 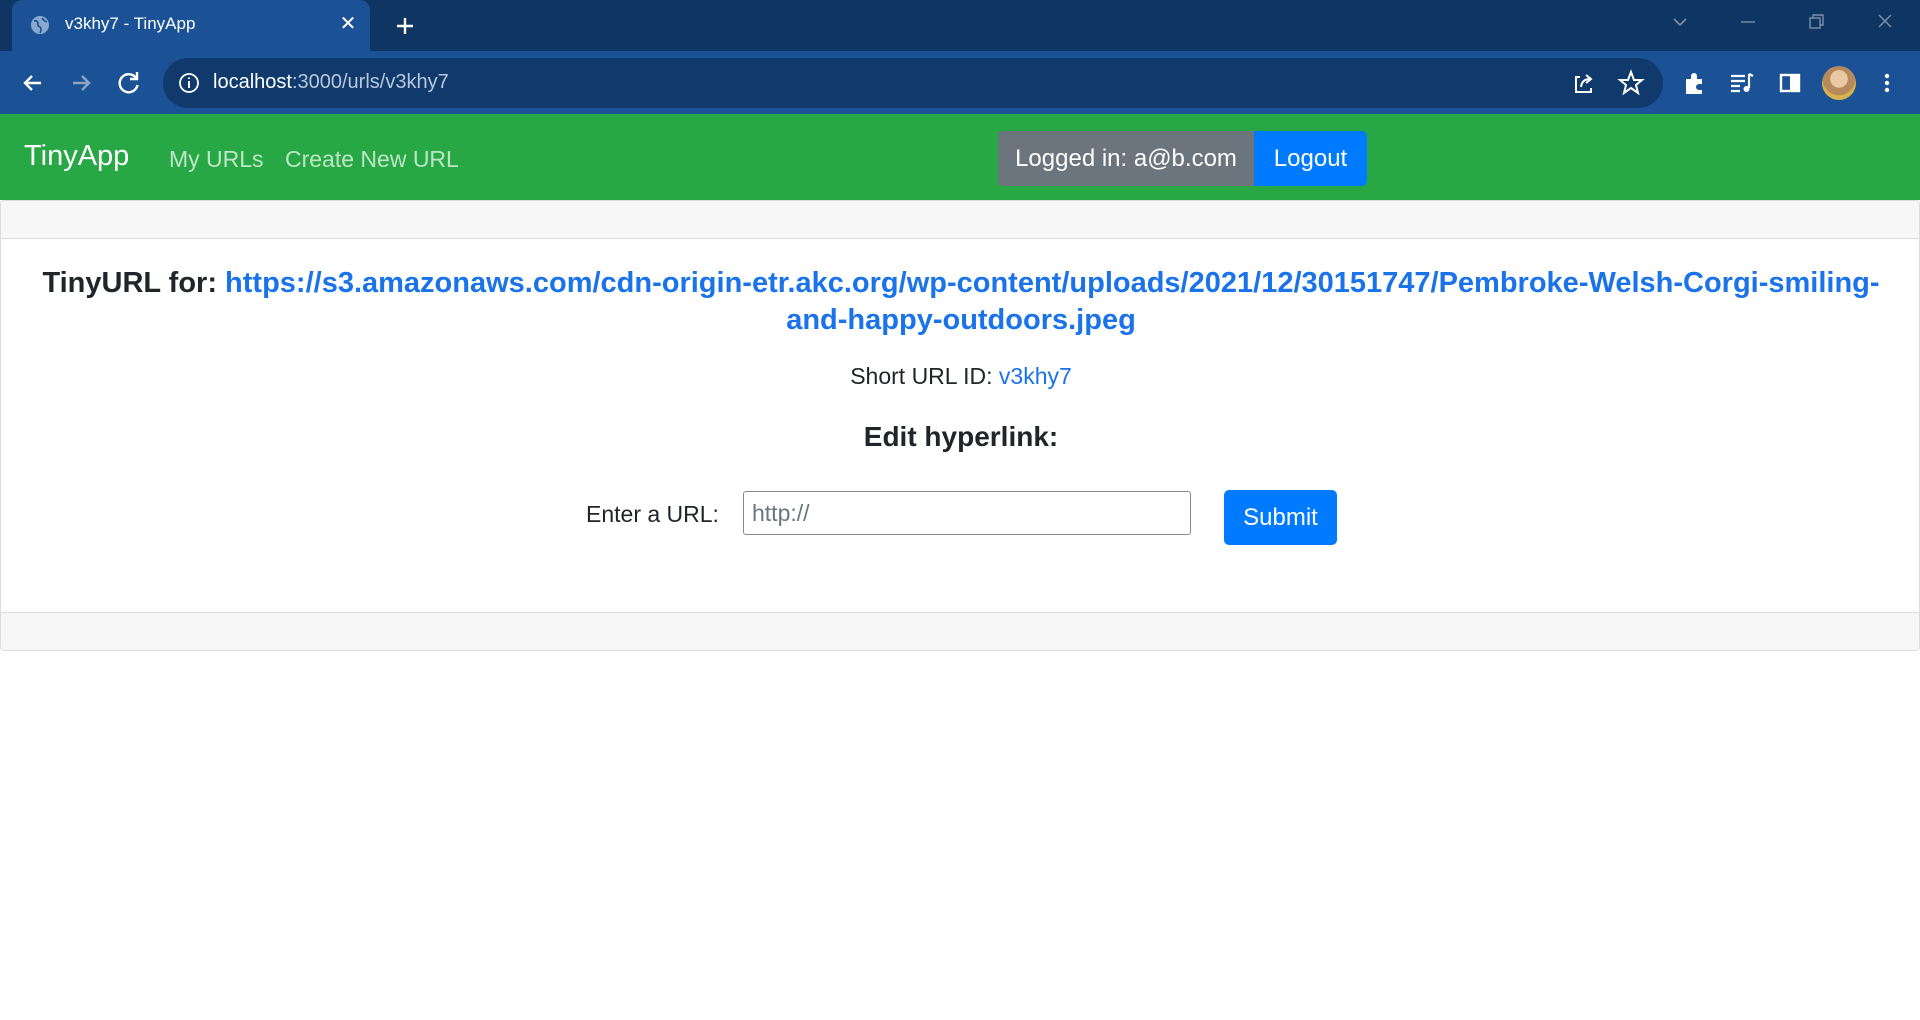 What do you see at coordinates (1742, 83) in the screenshot?
I see `media-icon` at bounding box center [1742, 83].